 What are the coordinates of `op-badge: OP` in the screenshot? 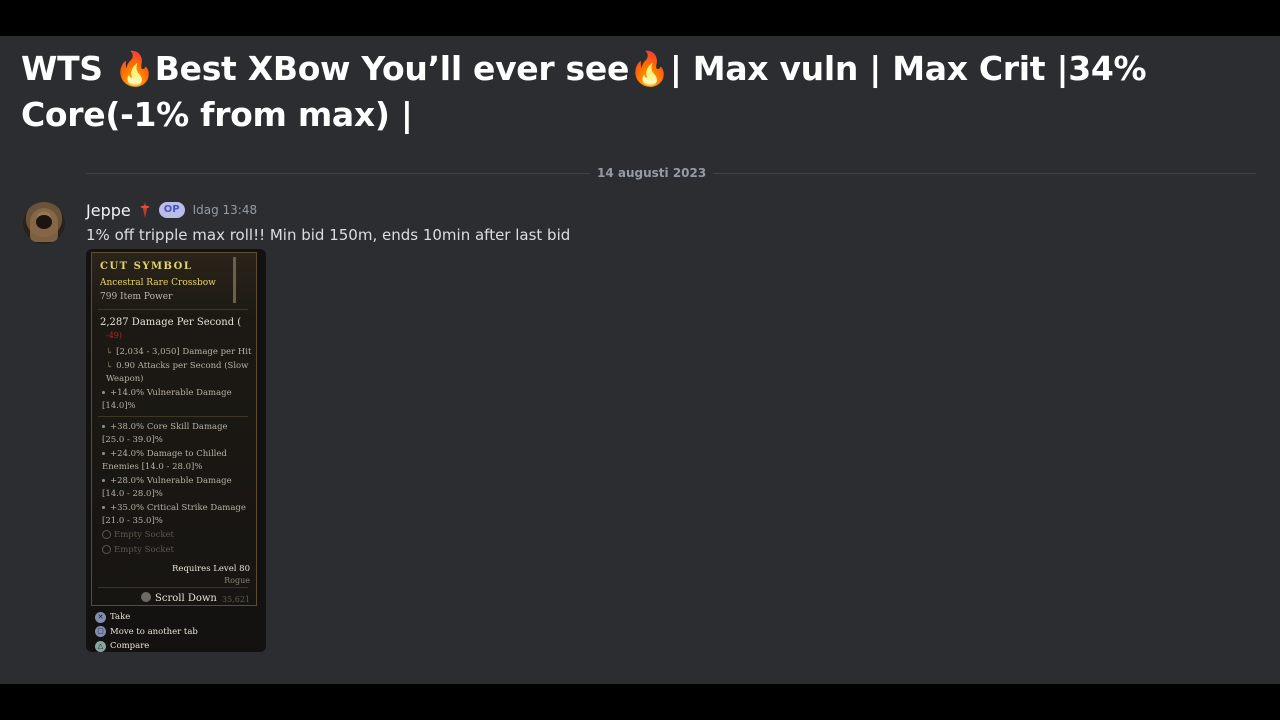 It's located at (171, 210).